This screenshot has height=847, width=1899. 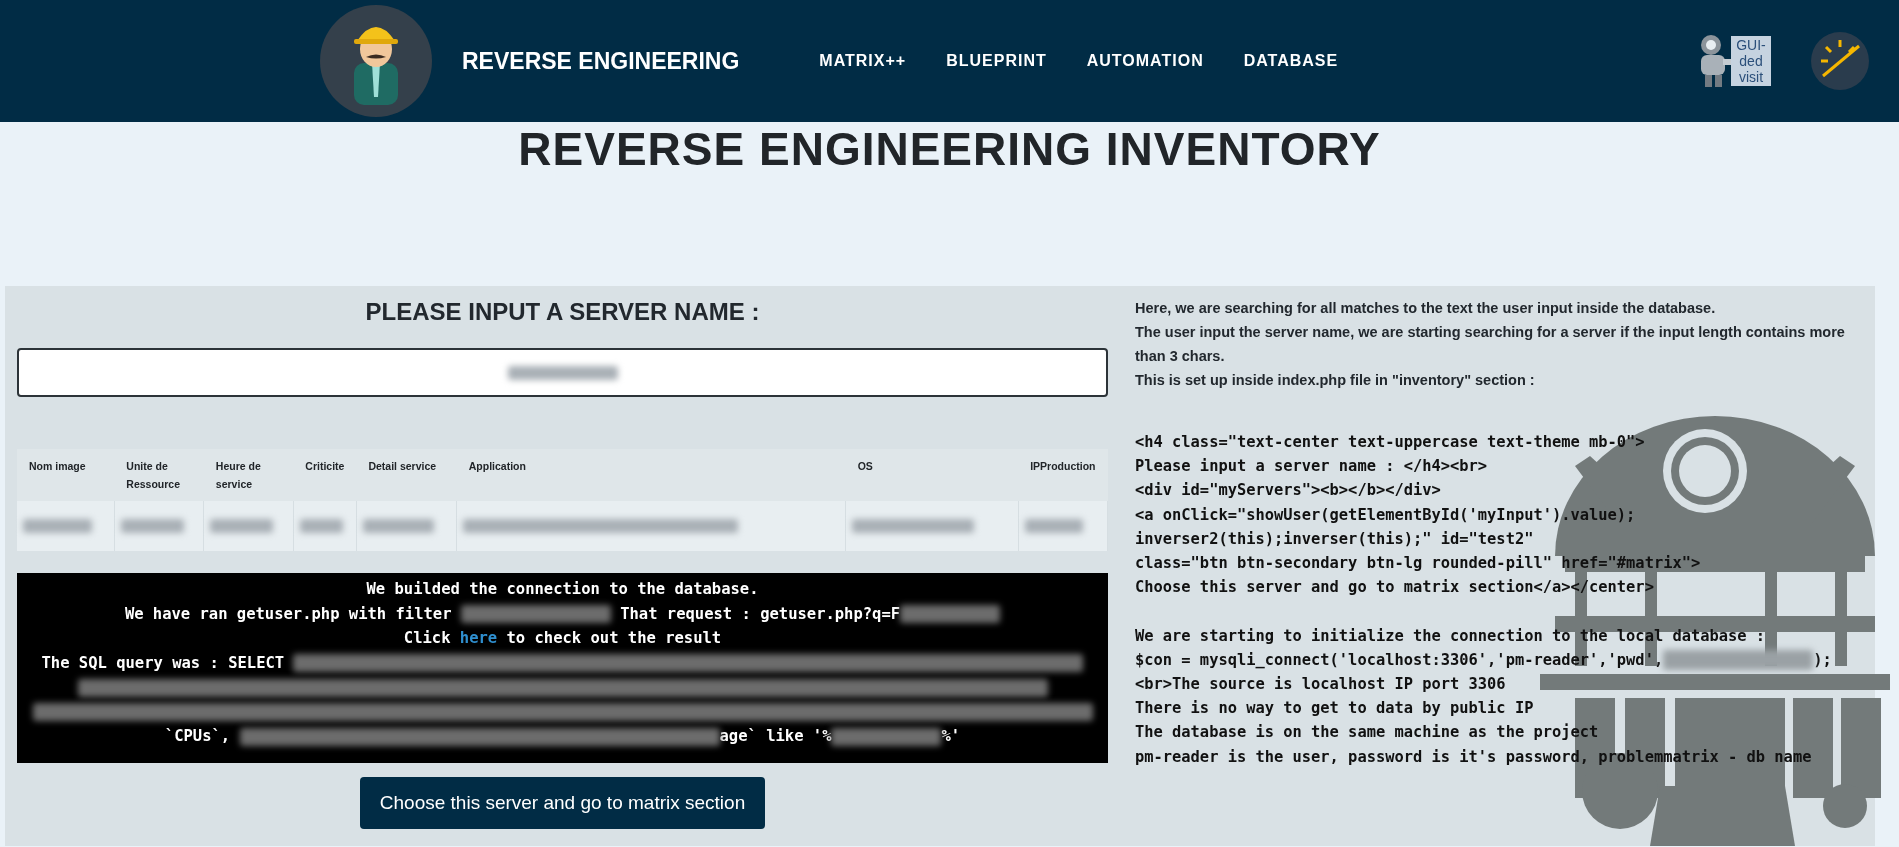 I want to click on column-header: OS, so click(x=932, y=475).